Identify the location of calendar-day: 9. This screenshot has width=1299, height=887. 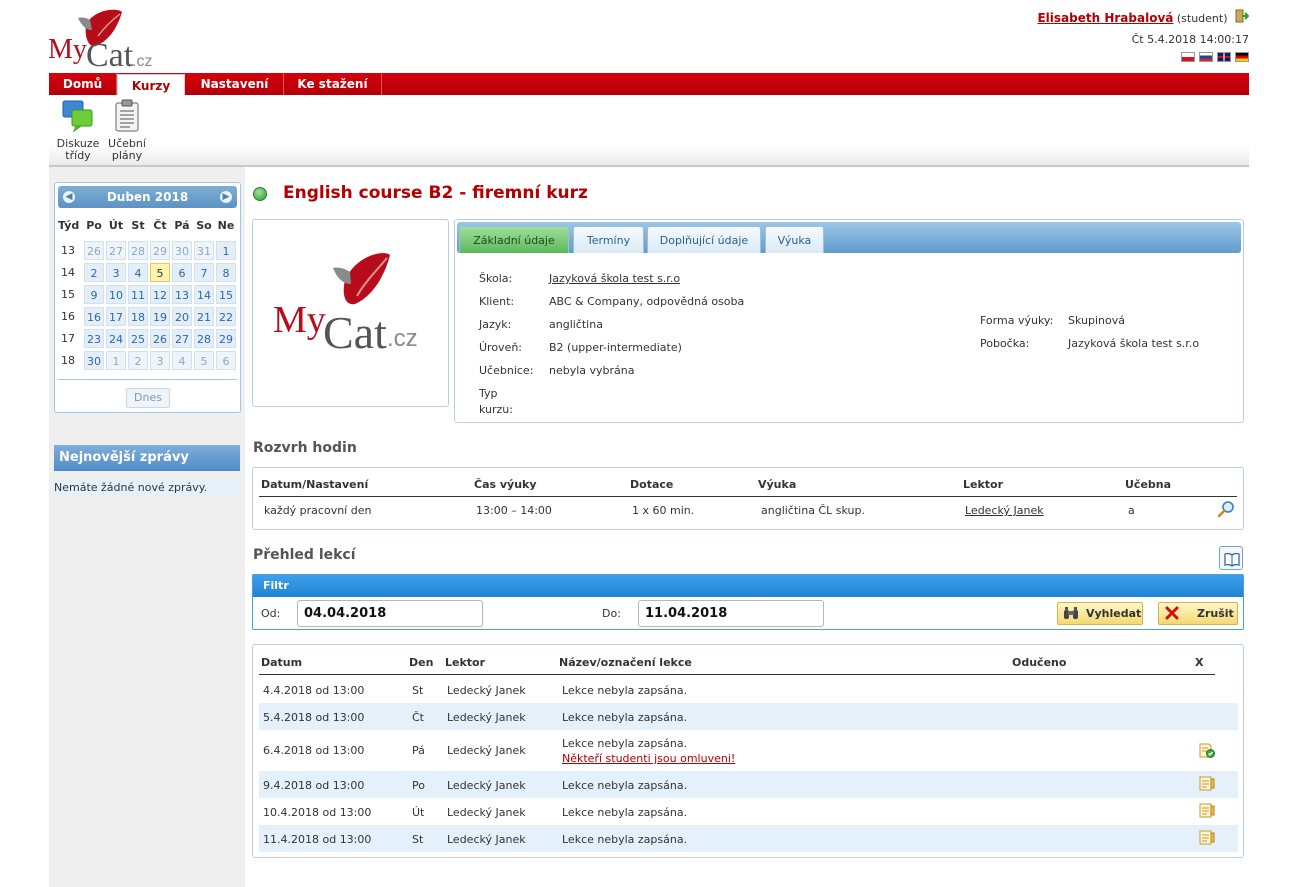
(94, 294).